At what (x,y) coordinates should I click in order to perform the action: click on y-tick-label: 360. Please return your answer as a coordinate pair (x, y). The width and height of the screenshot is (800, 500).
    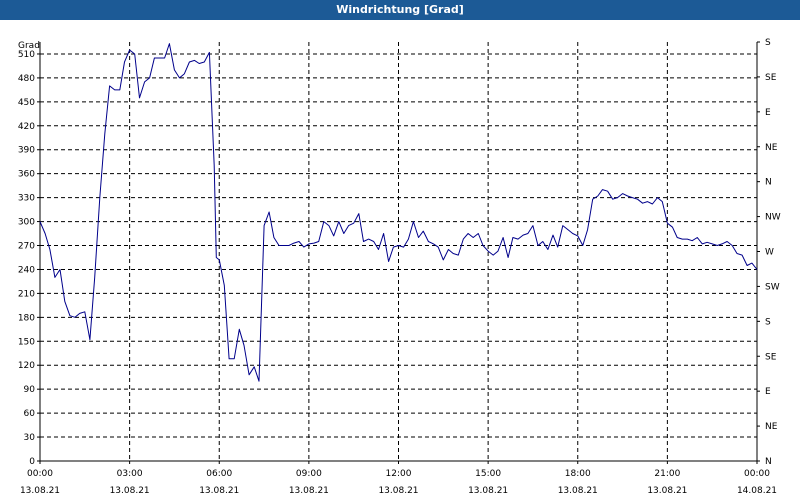
    Looking at the image, I should click on (26, 175).